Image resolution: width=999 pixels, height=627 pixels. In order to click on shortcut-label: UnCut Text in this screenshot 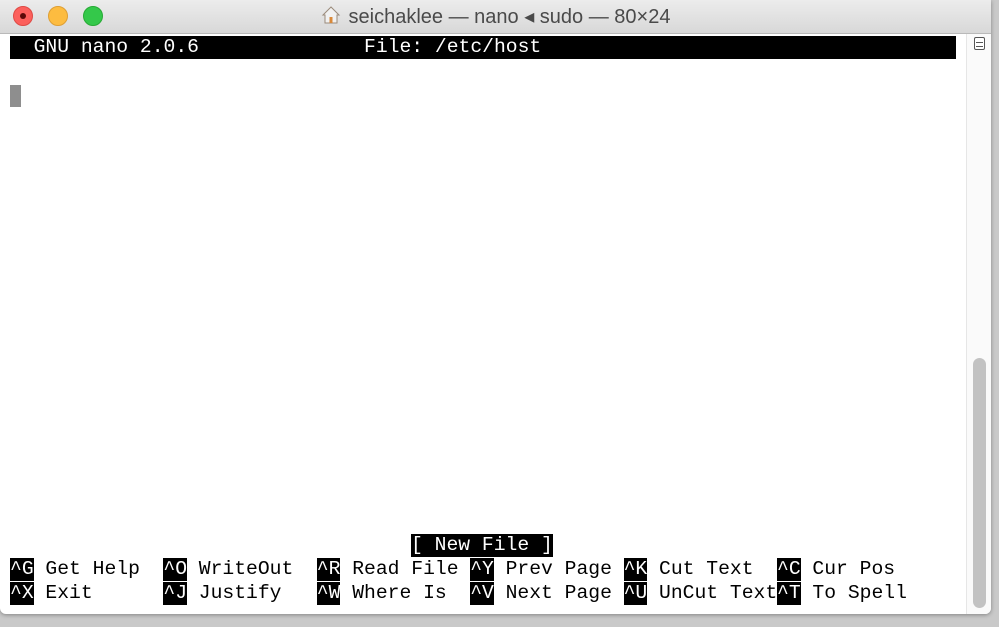, I will do `click(718, 593)`.